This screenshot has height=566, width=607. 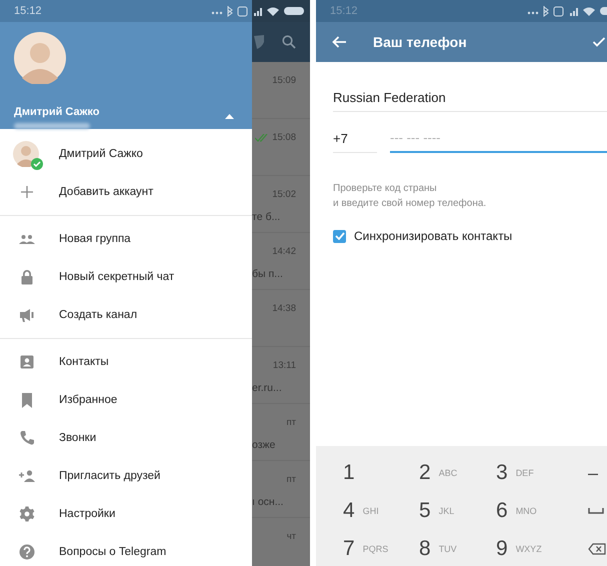 What do you see at coordinates (27, 476) in the screenshot?
I see `add-person-icon` at bounding box center [27, 476].